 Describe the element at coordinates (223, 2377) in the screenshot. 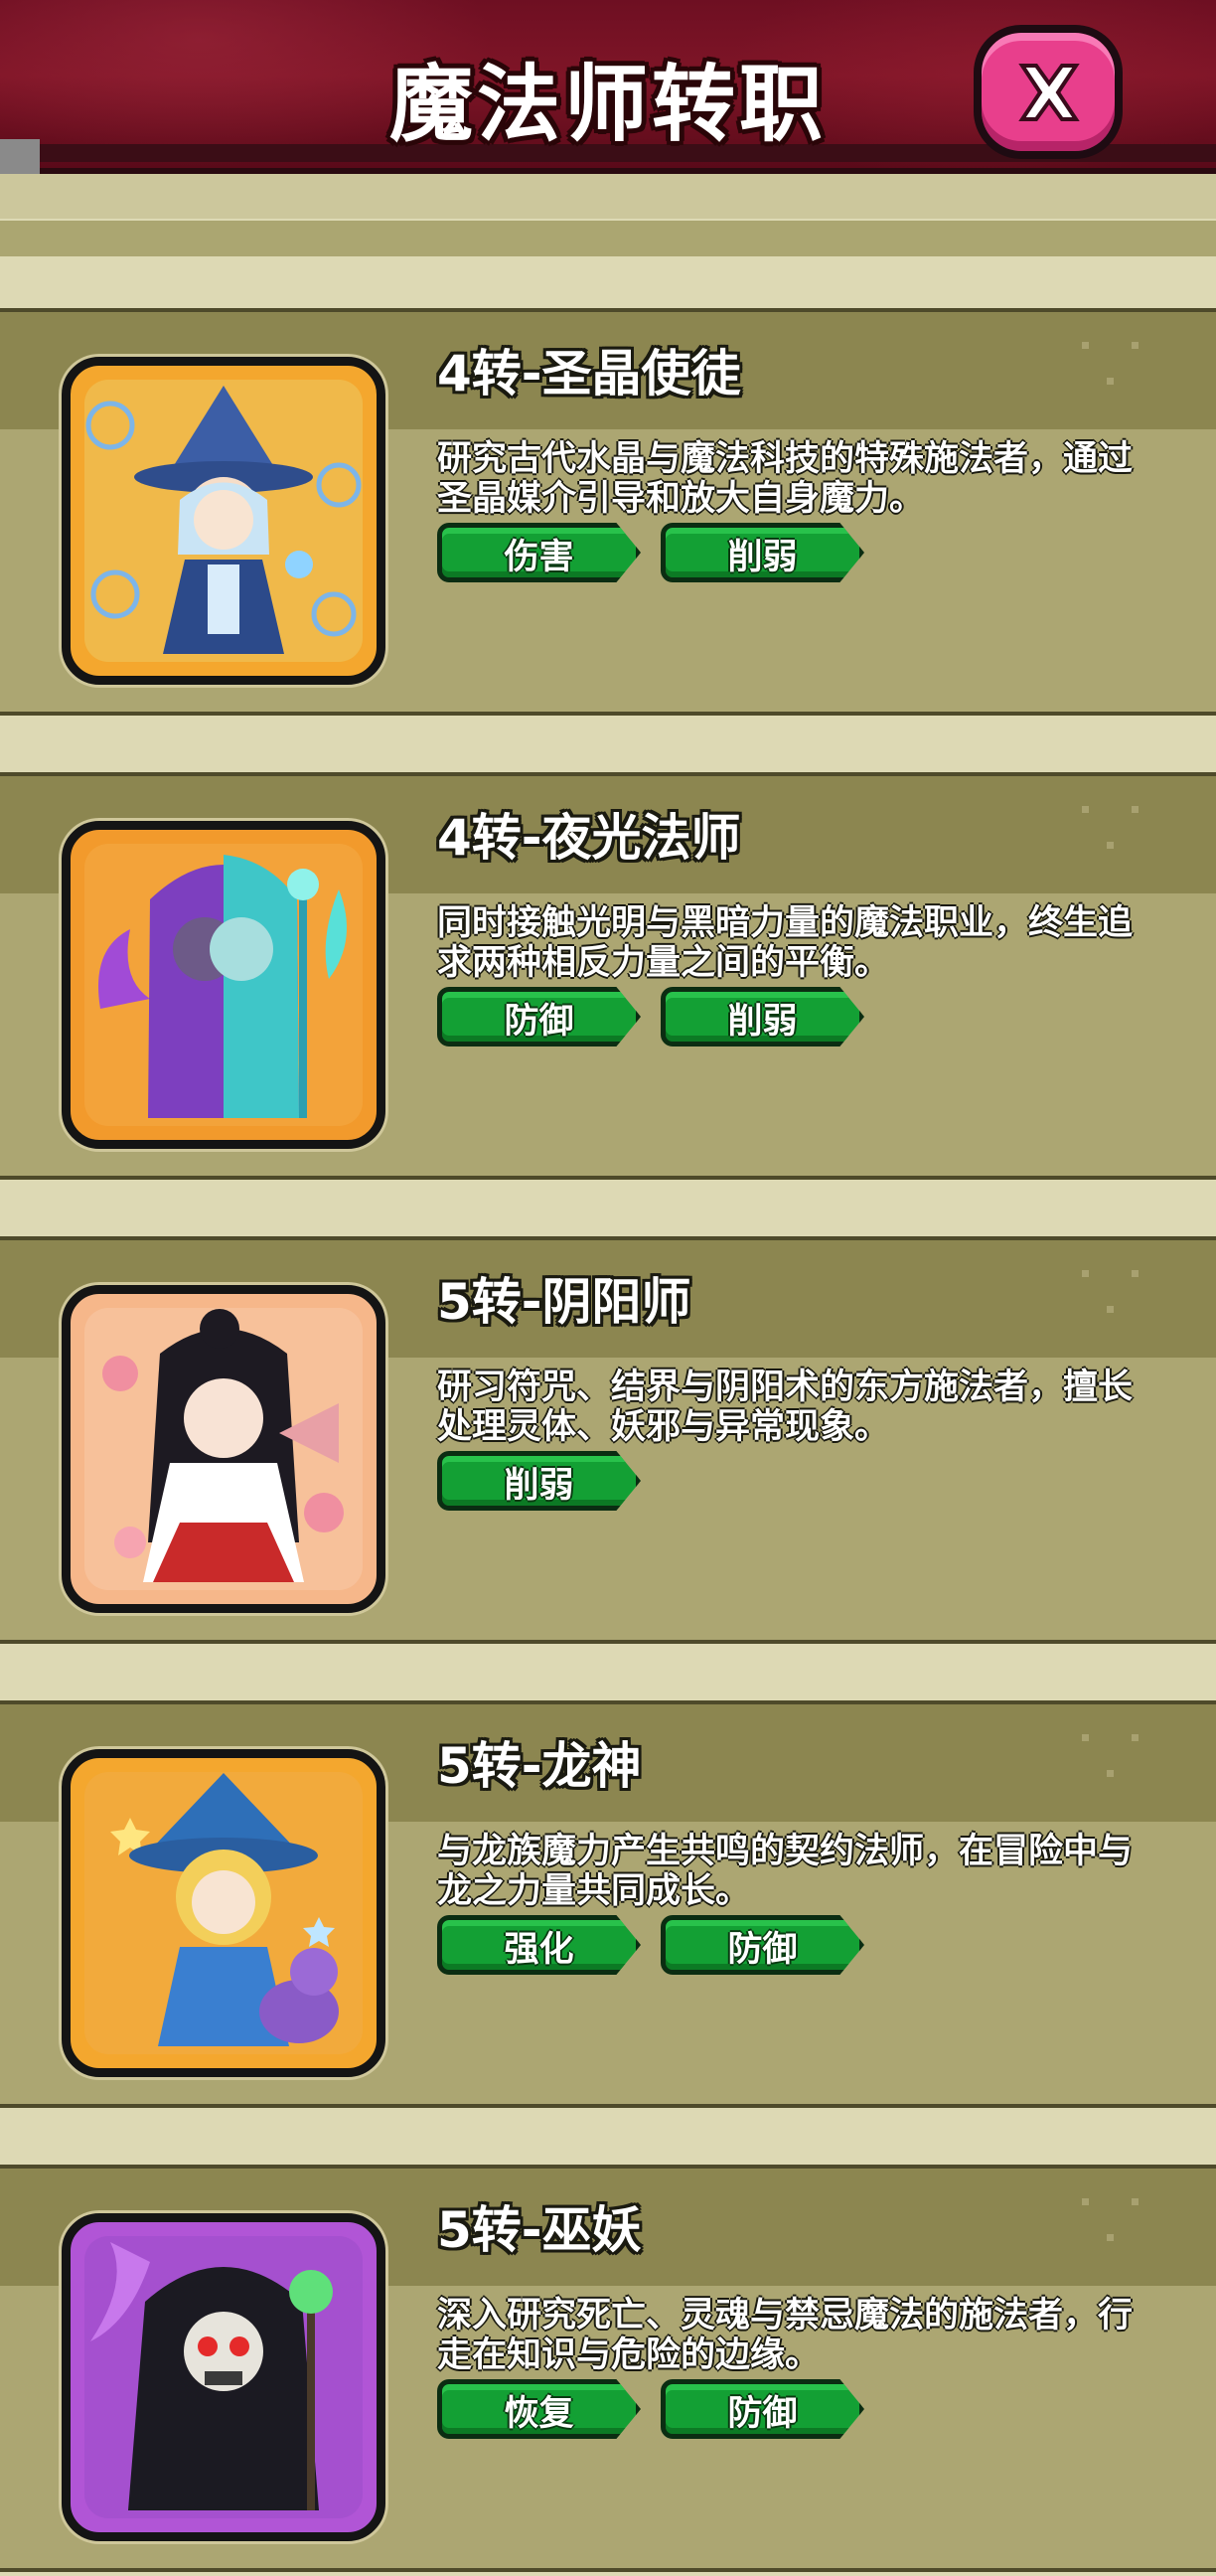

I see `lich-portrait` at that location.